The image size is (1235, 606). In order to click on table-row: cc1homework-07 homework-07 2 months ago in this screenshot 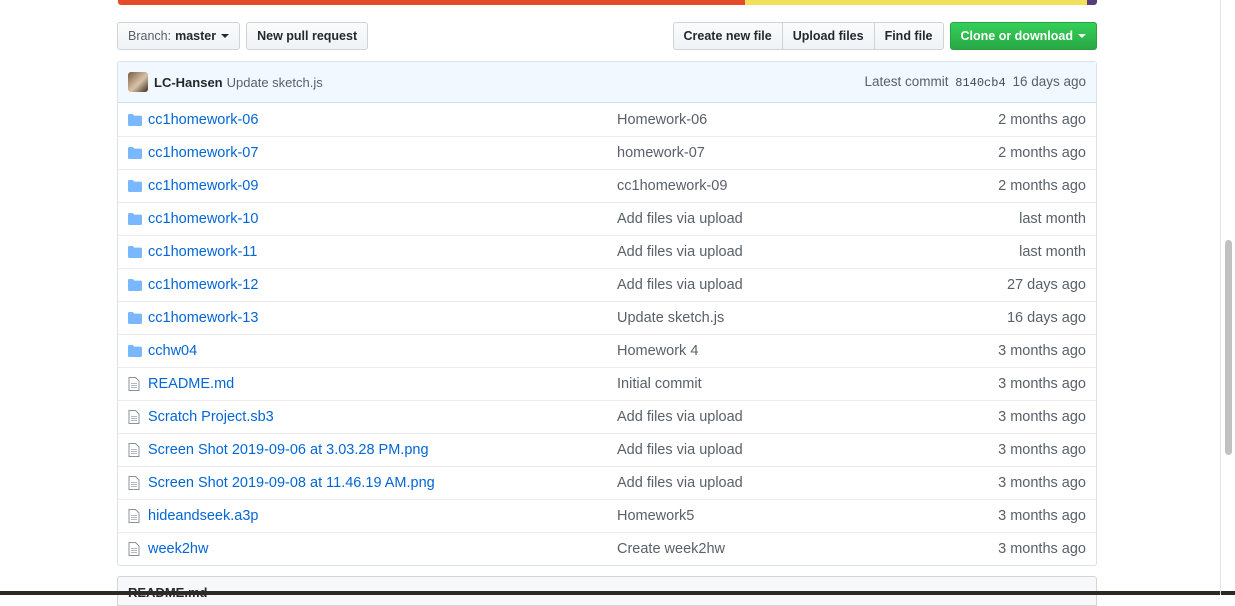, I will do `click(607, 152)`.